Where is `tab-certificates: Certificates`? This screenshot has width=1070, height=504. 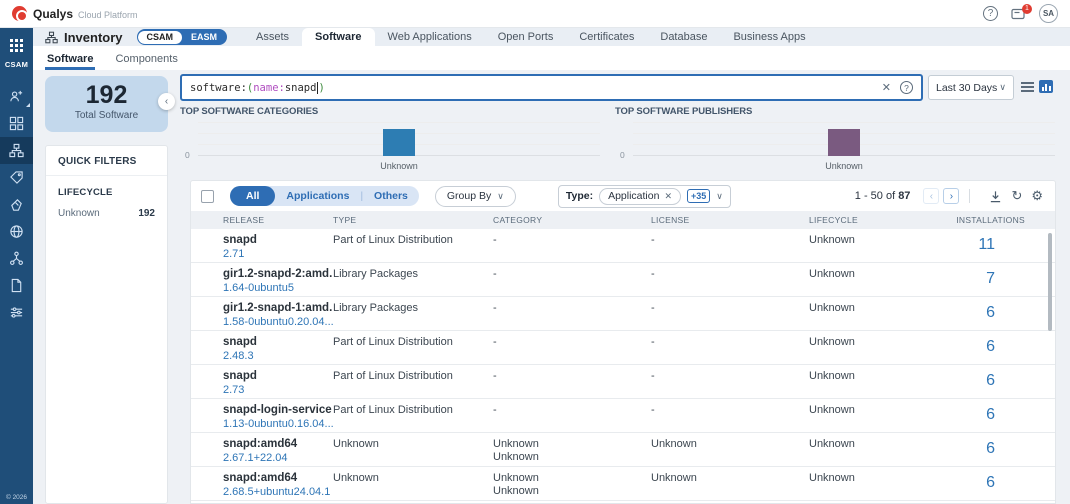 tab-certificates: Certificates is located at coordinates (606, 37).